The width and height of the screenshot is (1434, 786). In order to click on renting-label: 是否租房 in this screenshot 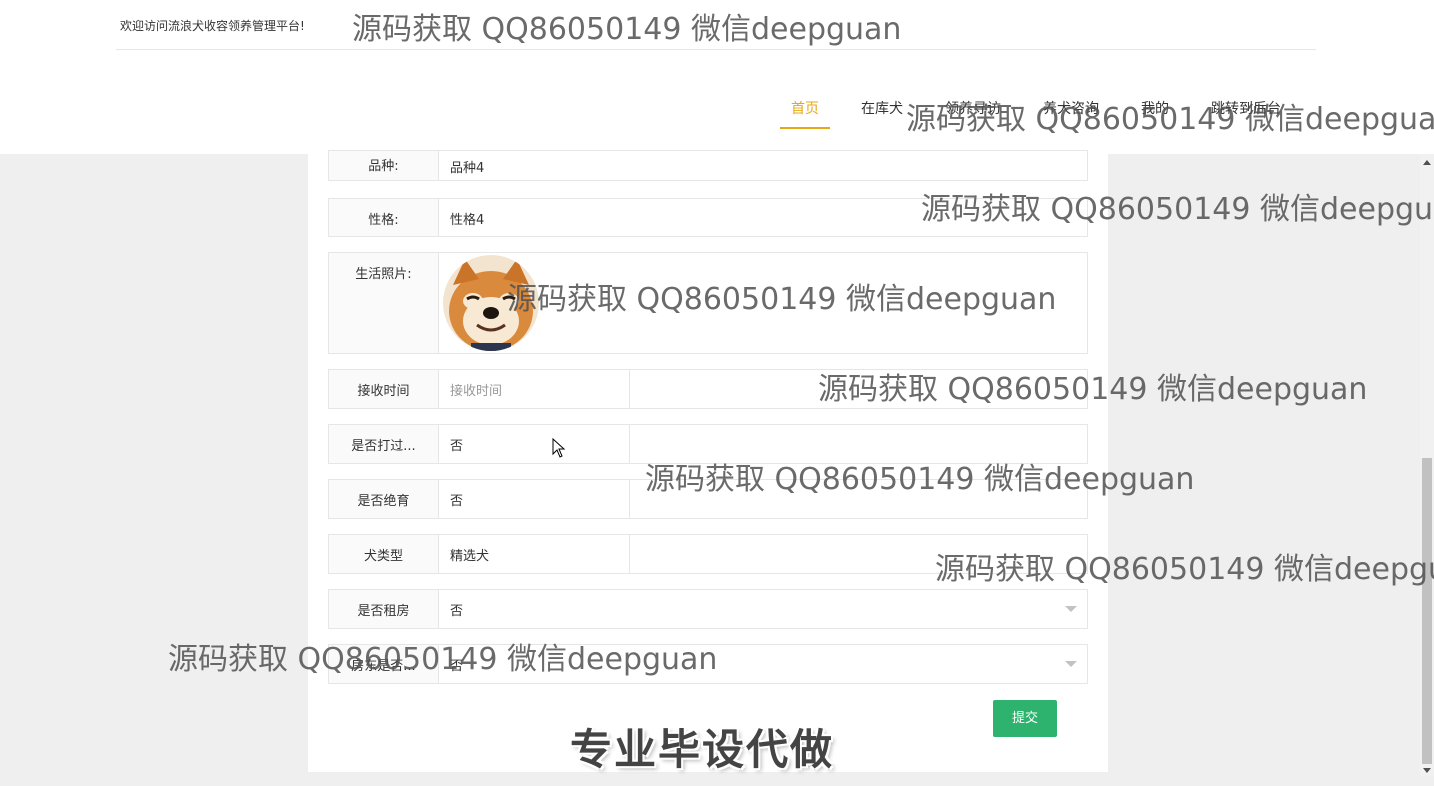, I will do `click(384, 609)`.